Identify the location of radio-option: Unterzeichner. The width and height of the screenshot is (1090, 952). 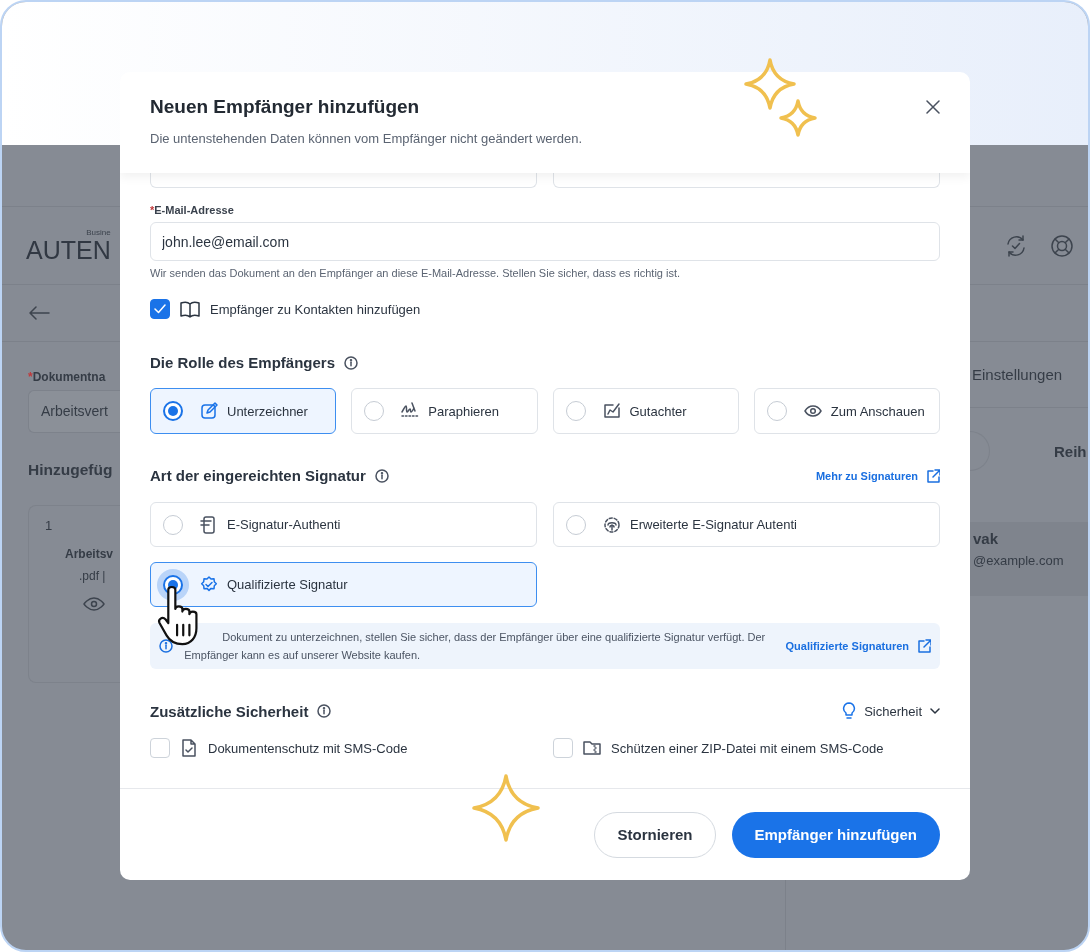
(243, 411).